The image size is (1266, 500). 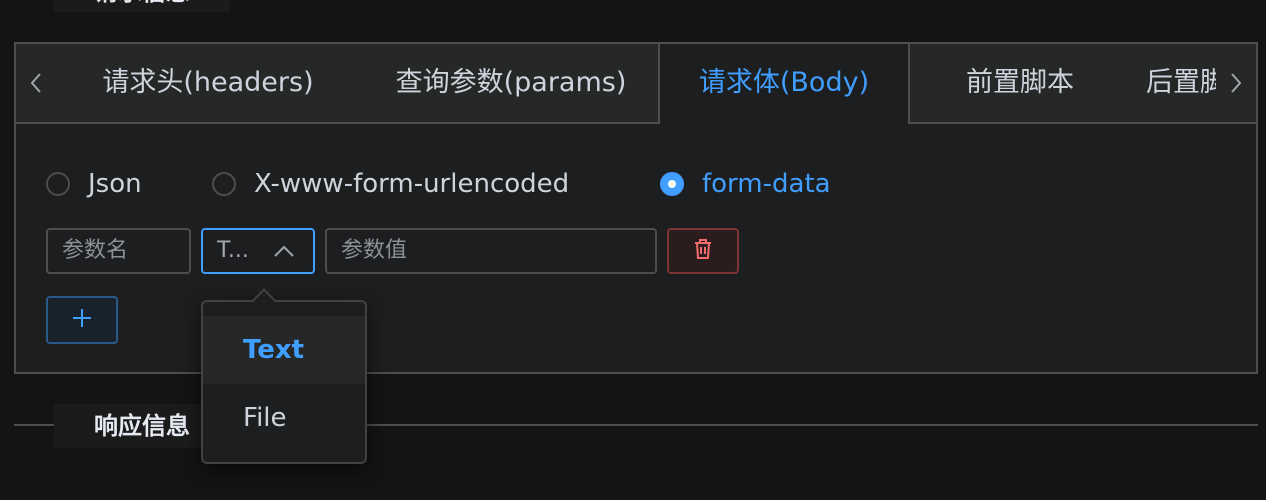 What do you see at coordinates (672, 184) in the screenshot?
I see `radio-circle-checked` at bounding box center [672, 184].